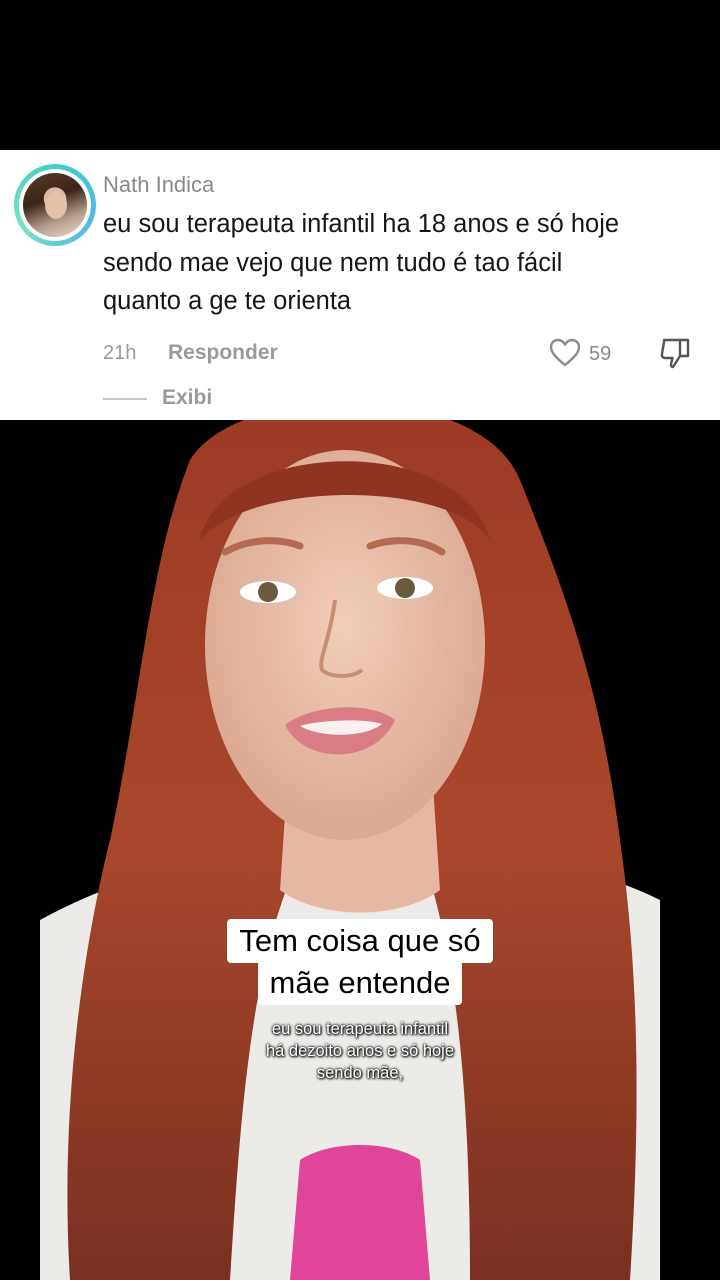  Describe the element at coordinates (360, 983) in the screenshot. I see `caption-line: mãe entende` at that location.